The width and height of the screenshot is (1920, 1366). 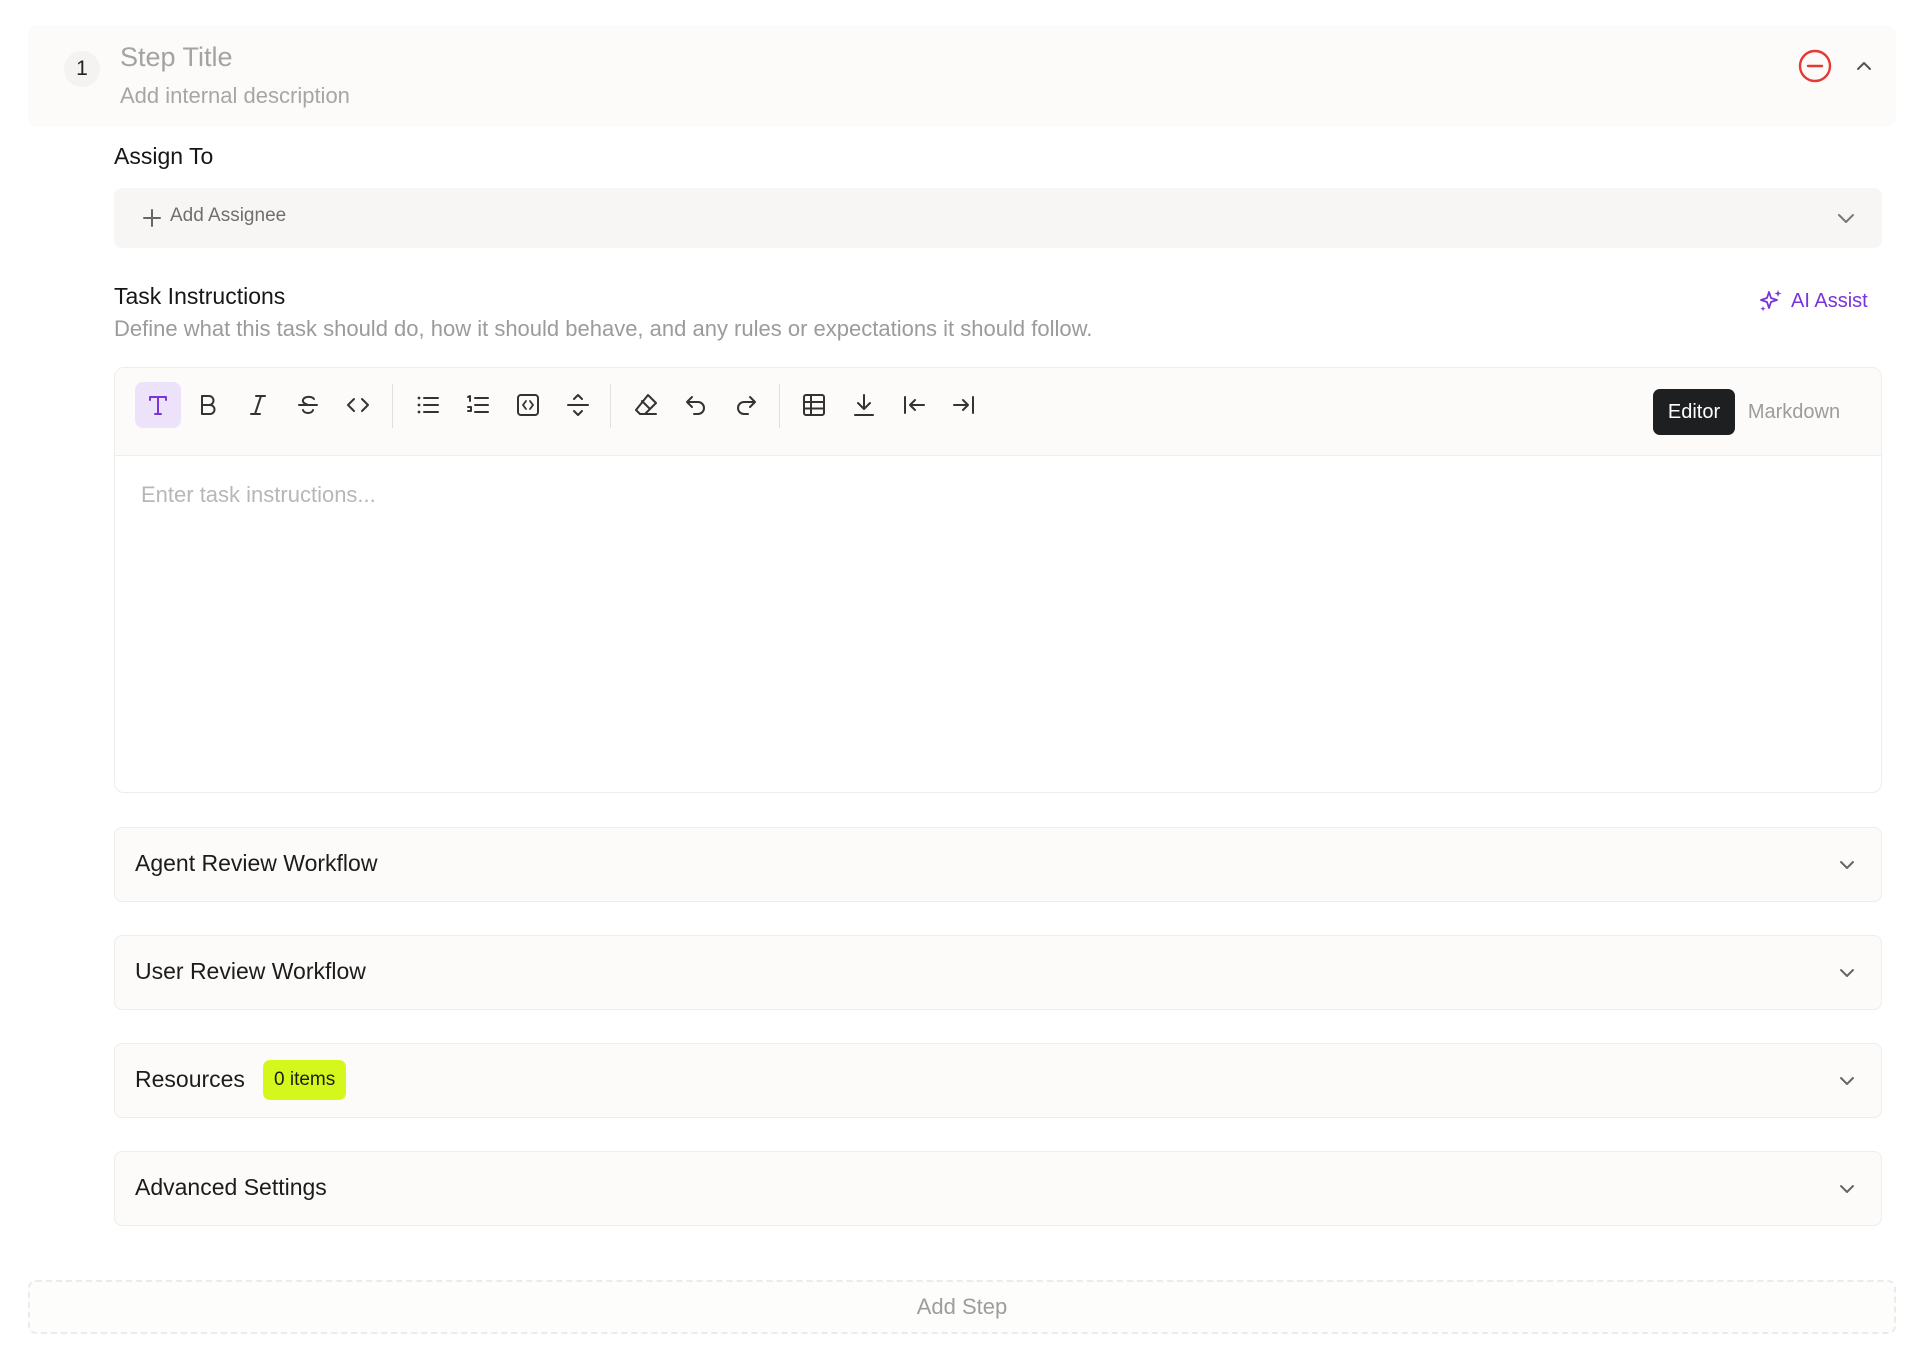 I want to click on resources-section: Resources 0 items, so click(x=998, y=1080).